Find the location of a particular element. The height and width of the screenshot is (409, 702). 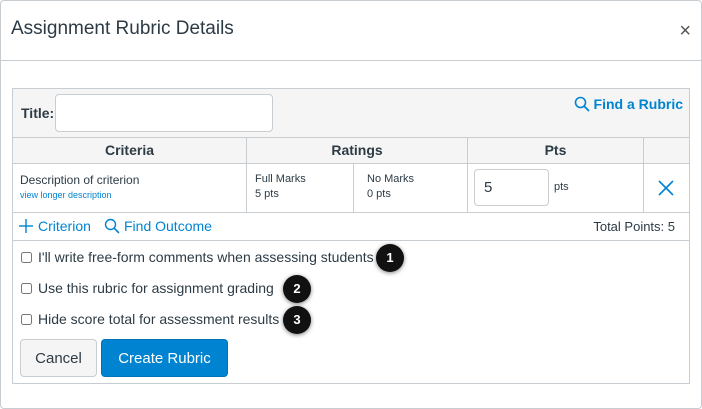

add-criterion-button: Criterion is located at coordinates (54, 226).